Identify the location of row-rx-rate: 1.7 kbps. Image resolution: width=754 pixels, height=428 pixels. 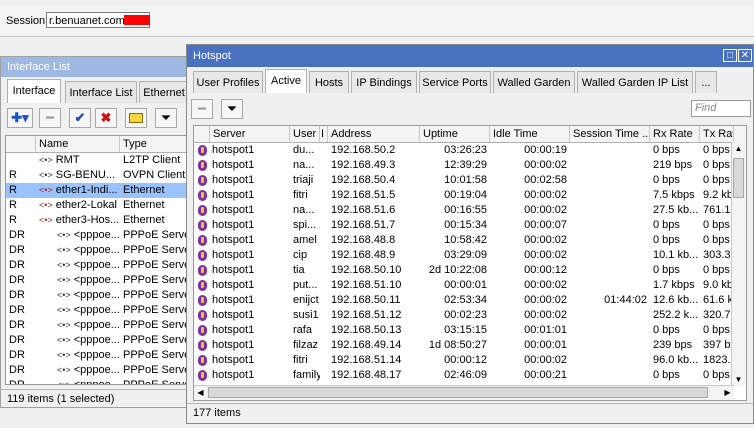
(674, 285).